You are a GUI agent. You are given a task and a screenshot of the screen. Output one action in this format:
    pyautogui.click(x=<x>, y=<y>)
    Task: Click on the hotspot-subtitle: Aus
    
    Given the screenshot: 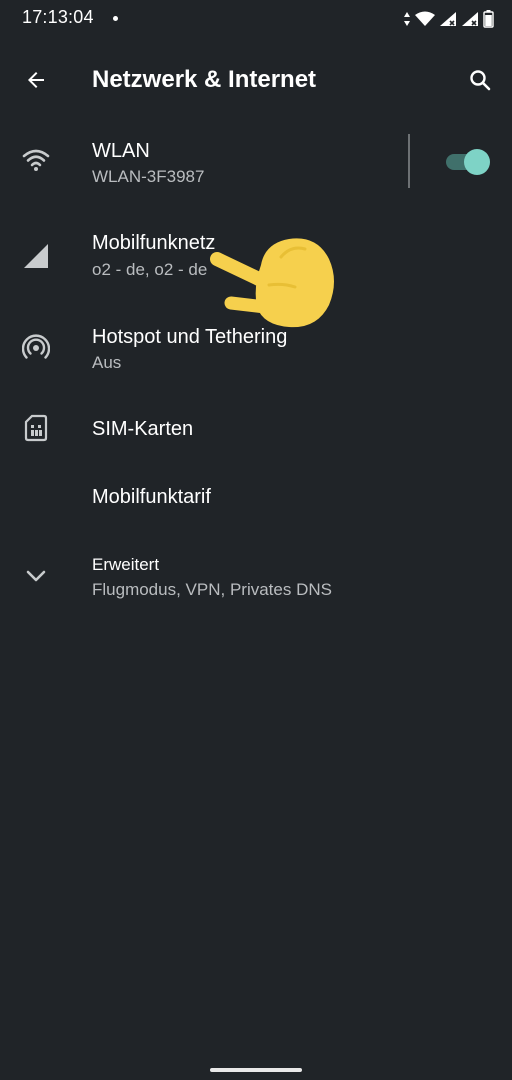 What is the action you would take?
    pyautogui.click(x=107, y=362)
    